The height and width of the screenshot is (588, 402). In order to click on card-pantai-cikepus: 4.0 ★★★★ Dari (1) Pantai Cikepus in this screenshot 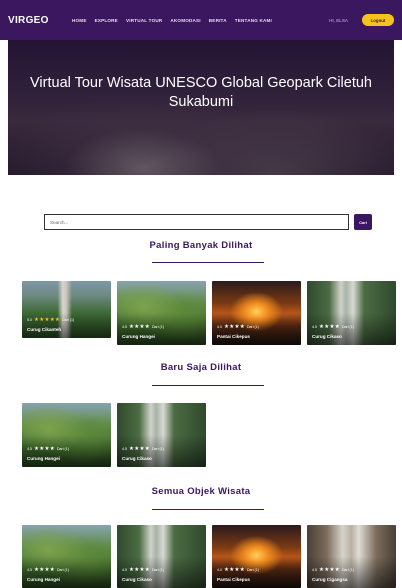, I will do `click(256, 313)`.